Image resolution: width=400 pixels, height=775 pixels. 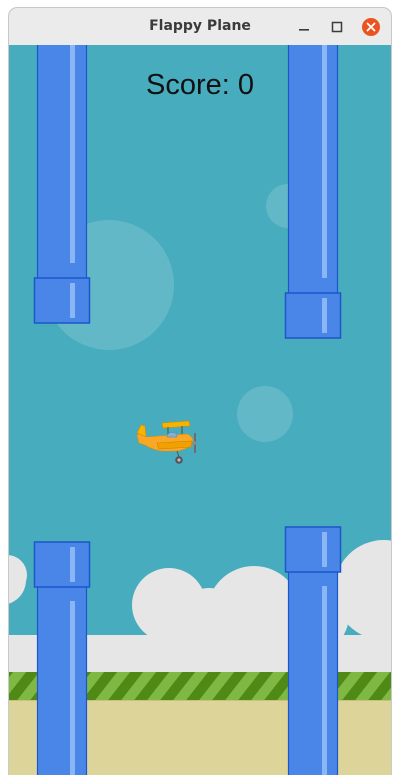 What do you see at coordinates (371, 27) in the screenshot?
I see `close-icon` at bounding box center [371, 27].